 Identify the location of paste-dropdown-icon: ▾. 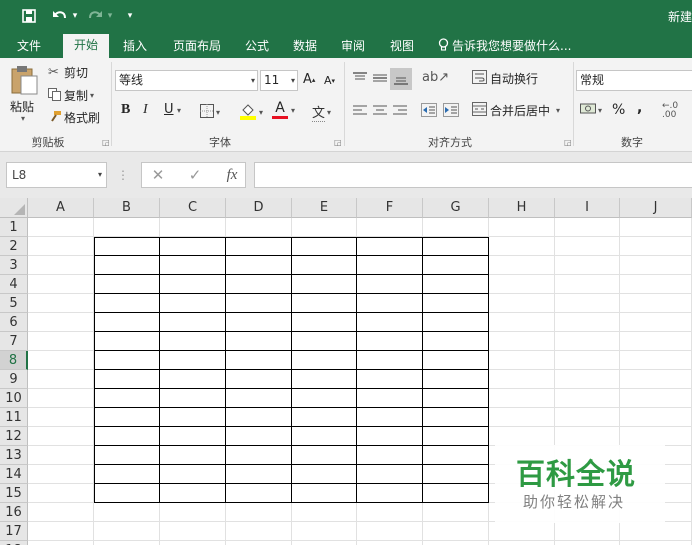
(23, 118).